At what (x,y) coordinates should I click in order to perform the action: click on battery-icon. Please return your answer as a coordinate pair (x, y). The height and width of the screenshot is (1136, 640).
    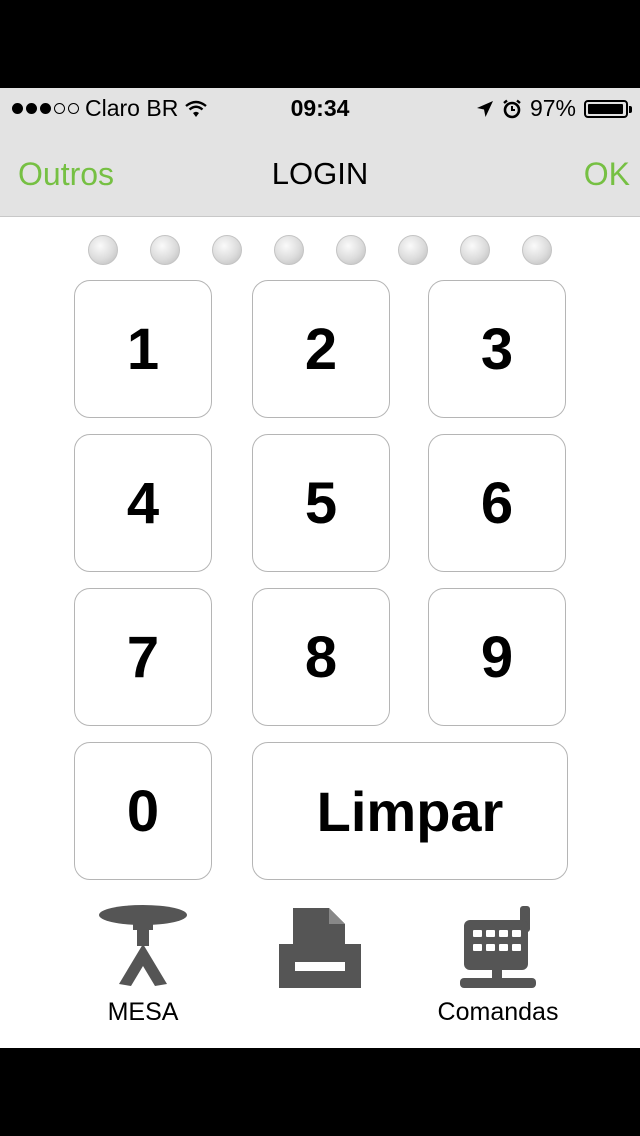
    Looking at the image, I should click on (608, 108).